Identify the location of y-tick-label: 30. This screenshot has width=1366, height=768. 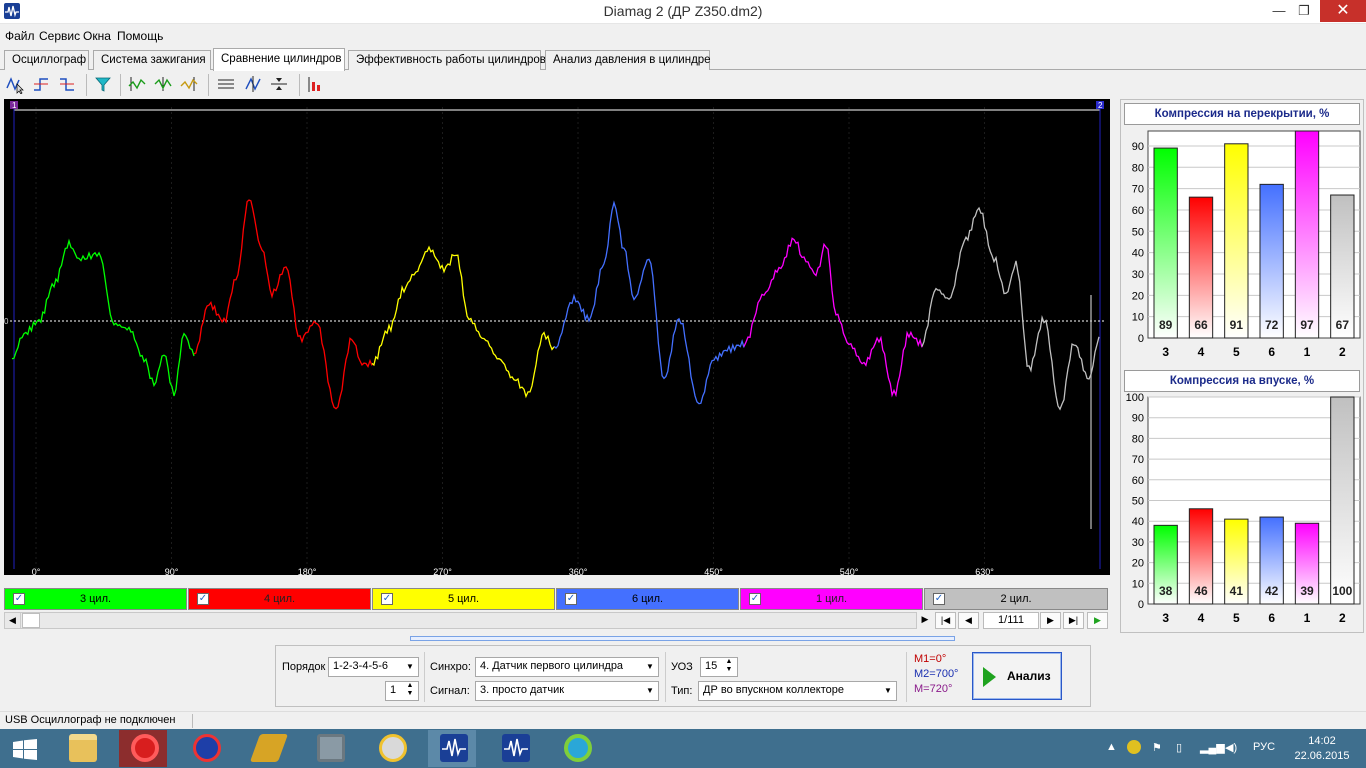
(1138, 543).